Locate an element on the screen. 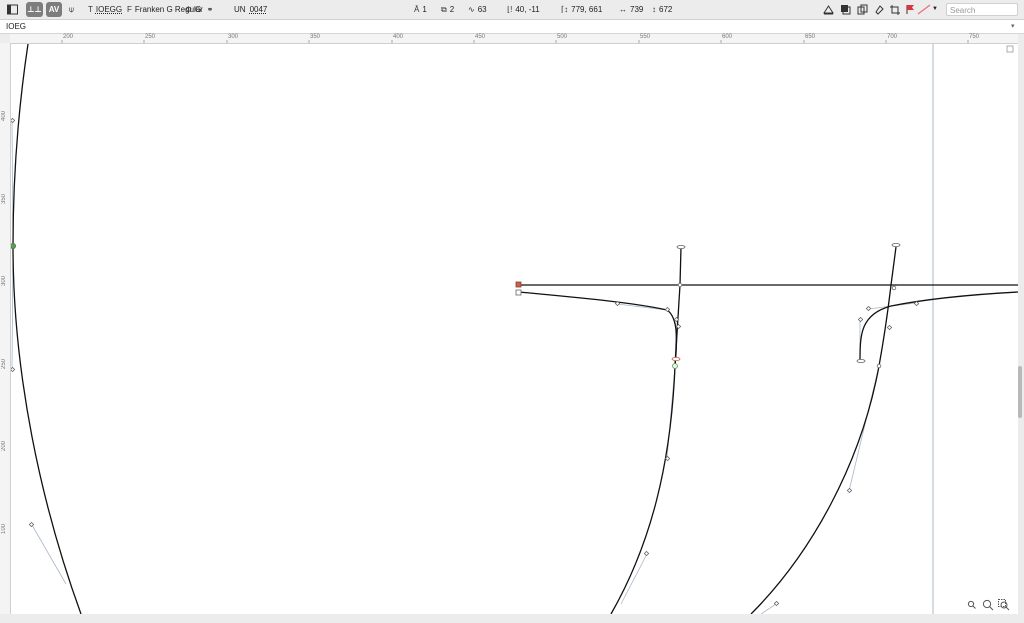  nodes-readout: ∿ 63 is located at coordinates (477, 9).